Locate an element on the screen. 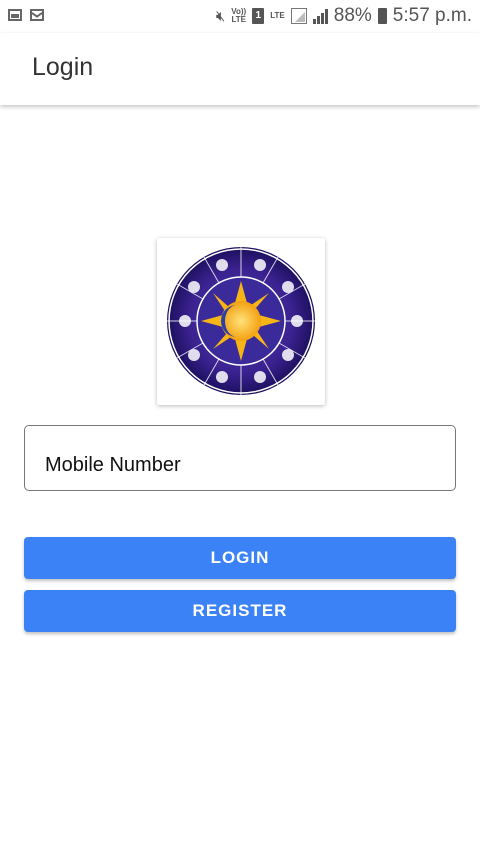 Image resolution: width=480 pixels, height=853 pixels. clock: 5:57 p.m. is located at coordinates (432, 15).